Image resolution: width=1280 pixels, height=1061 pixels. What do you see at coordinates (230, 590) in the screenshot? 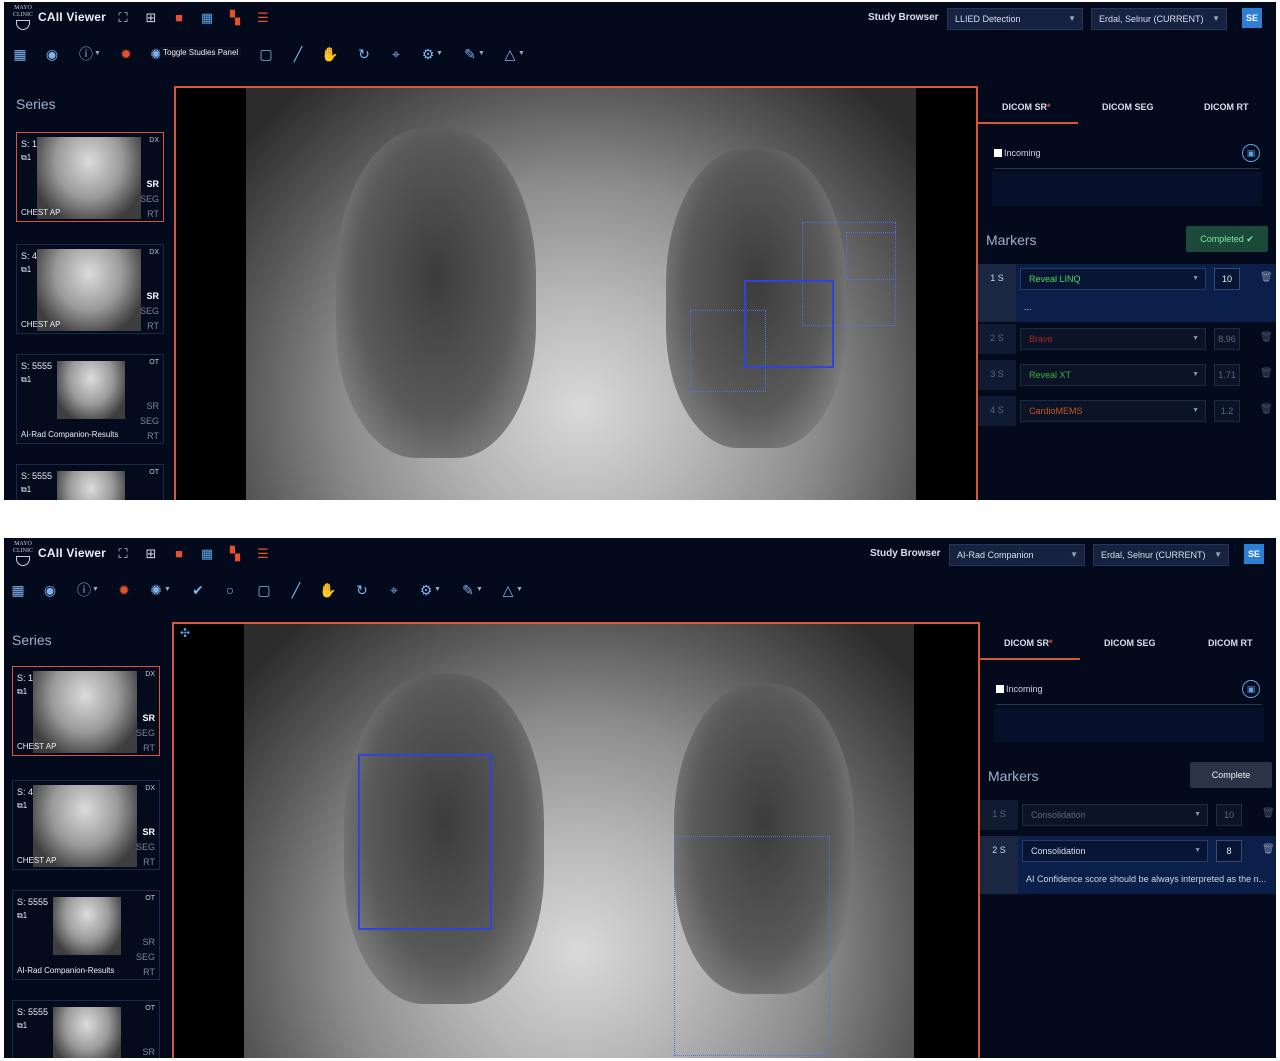
I see `ellipse-icon: ○` at bounding box center [230, 590].